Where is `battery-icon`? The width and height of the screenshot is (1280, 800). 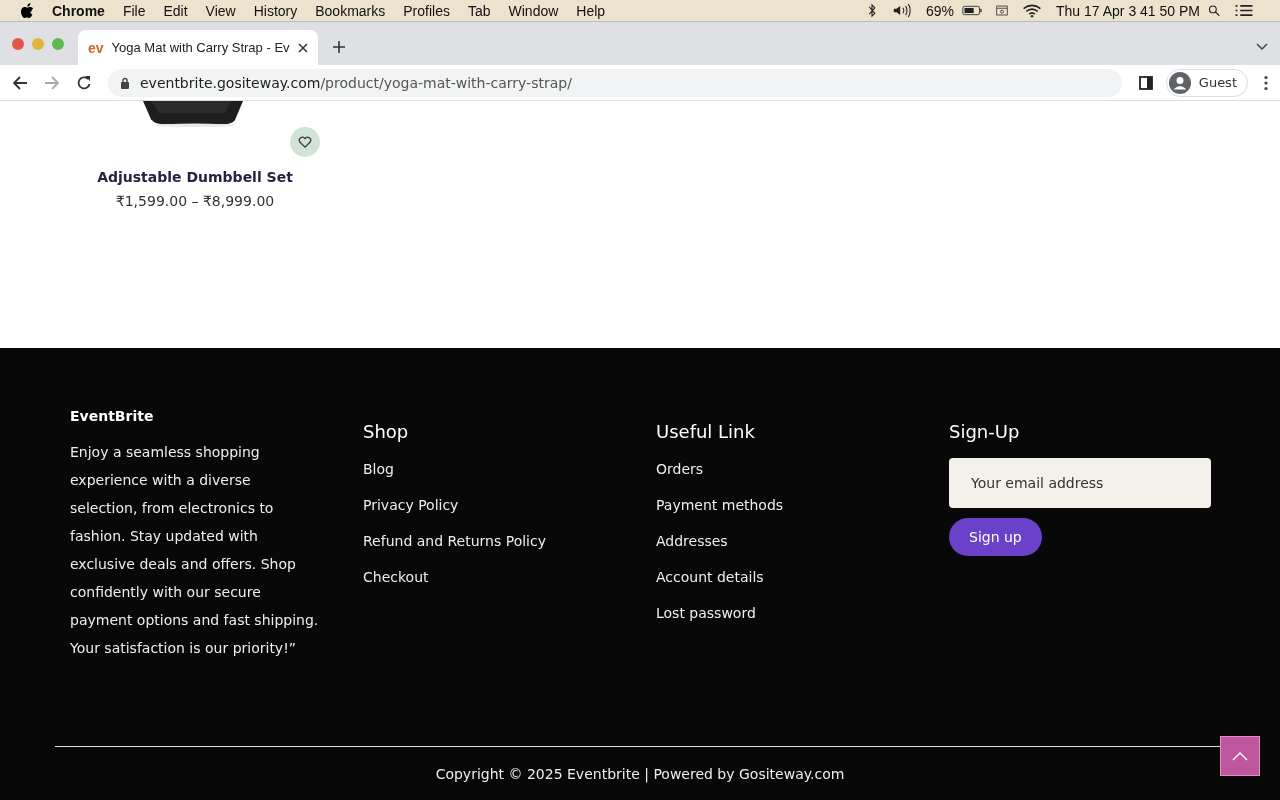
battery-icon is located at coordinates (972, 10).